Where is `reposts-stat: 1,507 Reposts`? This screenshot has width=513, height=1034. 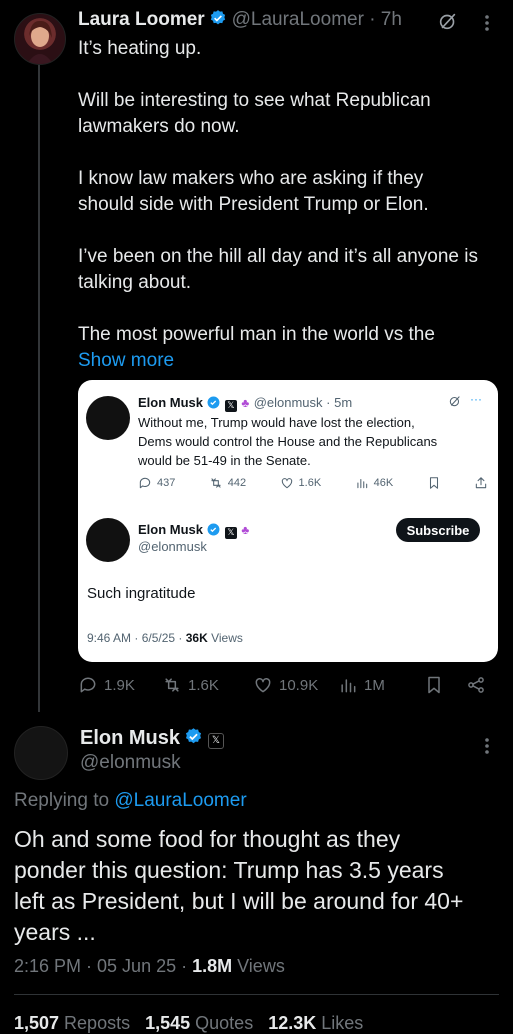
reposts-stat: 1,507 Reposts is located at coordinates (72, 1023).